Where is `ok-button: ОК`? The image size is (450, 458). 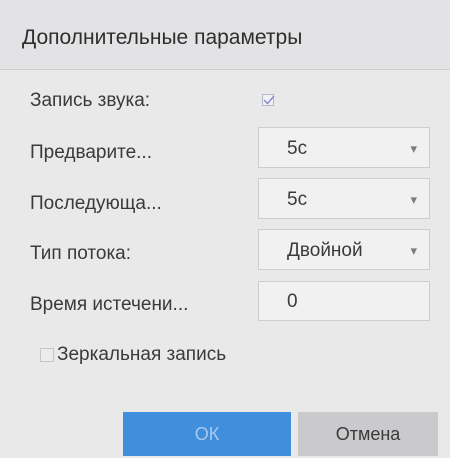 ok-button: ОК is located at coordinates (207, 434).